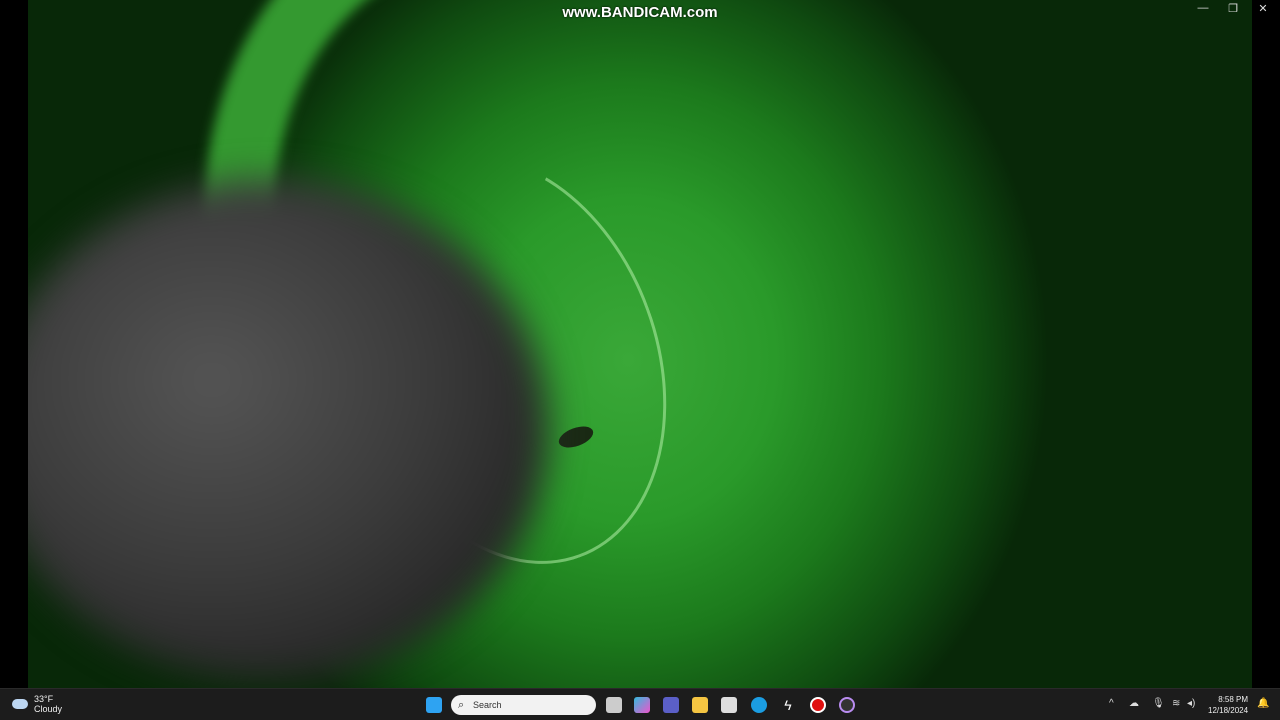 The image size is (1280, 720). I want to click on start-windows-icon, so click(434, 705).